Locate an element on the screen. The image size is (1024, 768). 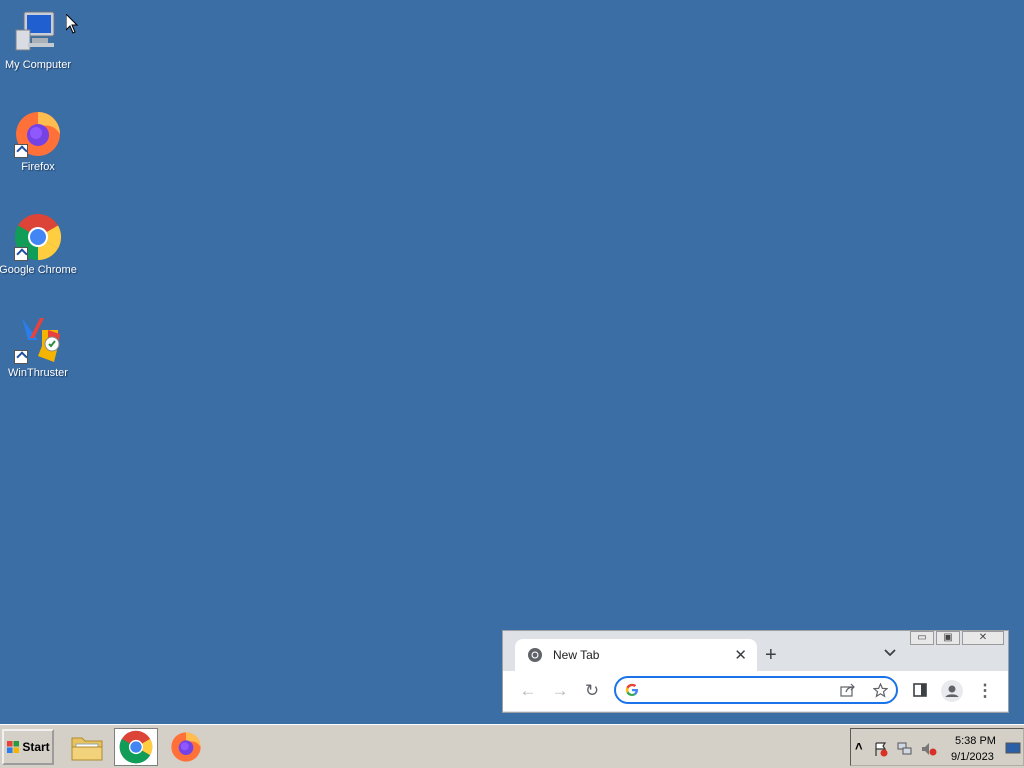
address-bar is located at coordinates (756, 690).